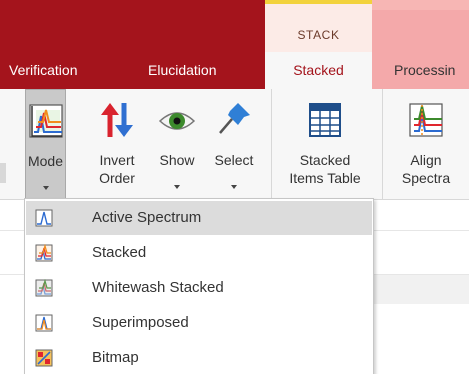 Image resolution: width=469 pixels, height=374 pixels. I want to click on invert-label-line1: Invert, so click(117, 160).